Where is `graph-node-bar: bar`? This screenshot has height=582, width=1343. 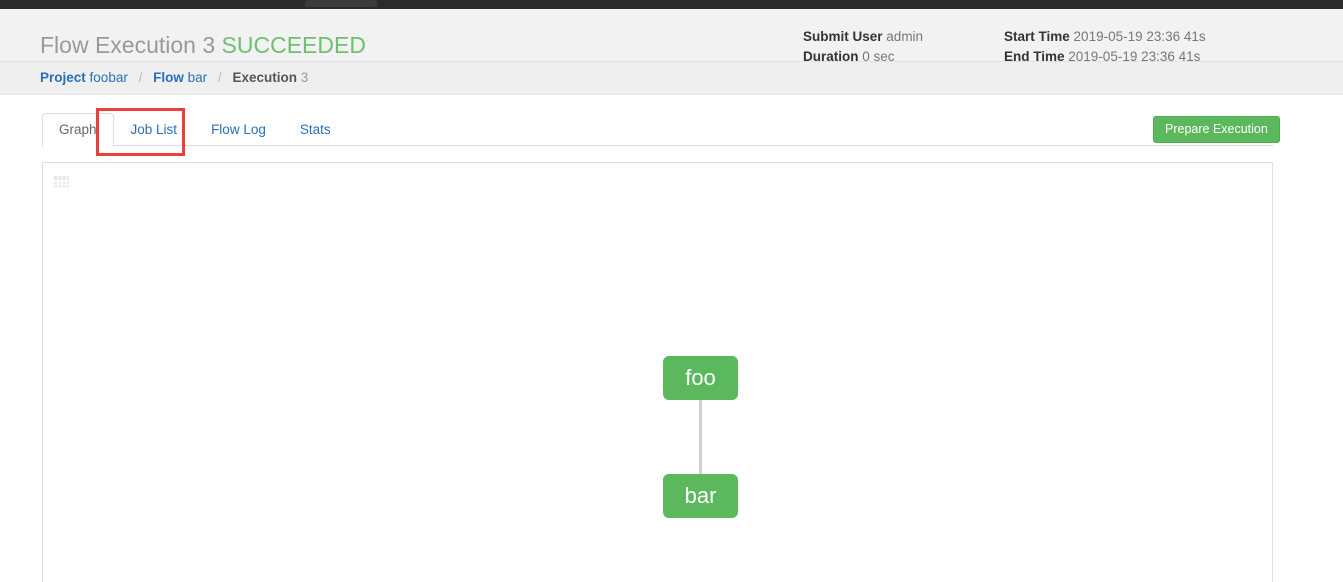
graph-node-bar: bar is located at coordinates (700, 496).